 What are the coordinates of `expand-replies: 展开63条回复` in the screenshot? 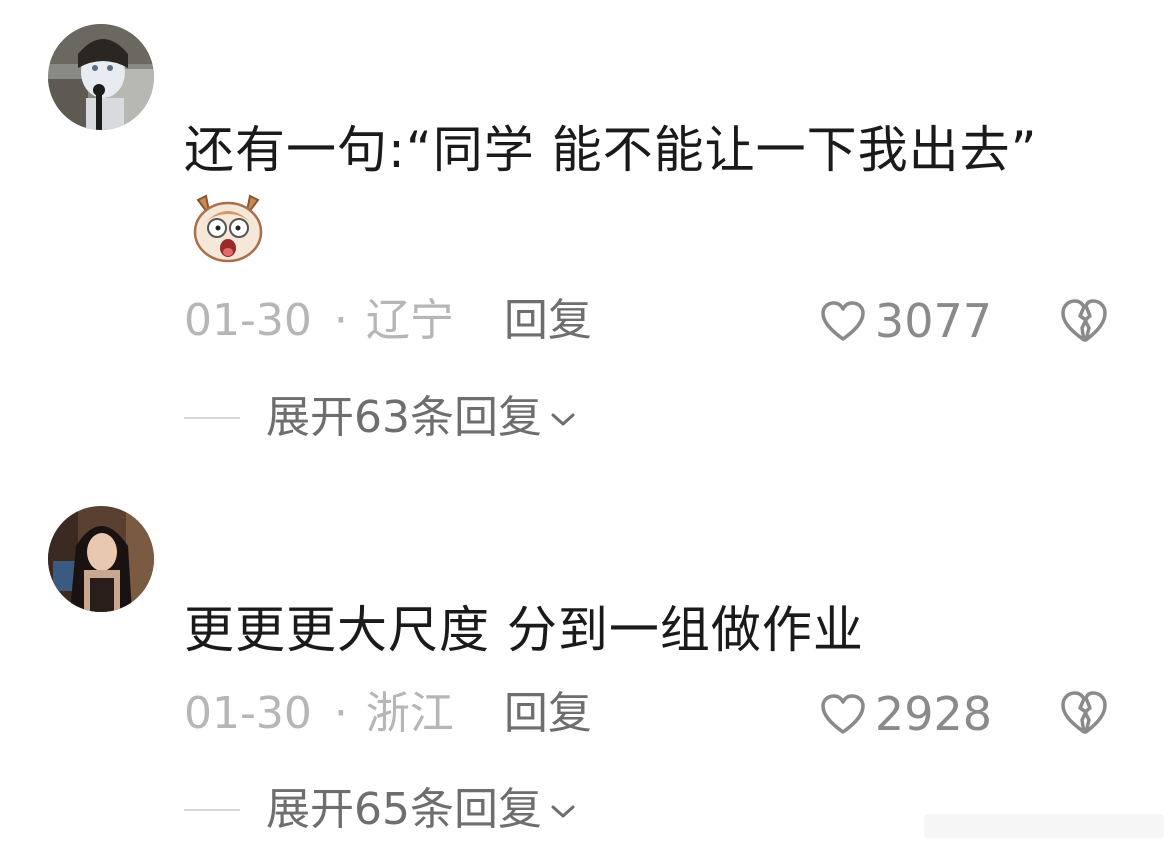 It's located at (380, 418).